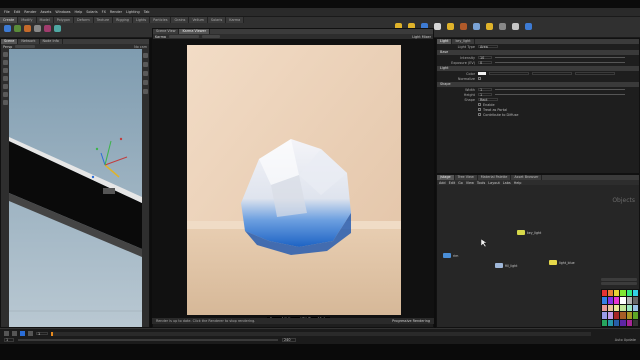  What do you see at coordinates (62, 12) in the screenshot?
I see `menu-item-4: Windows` at bounding box center [62, 12].